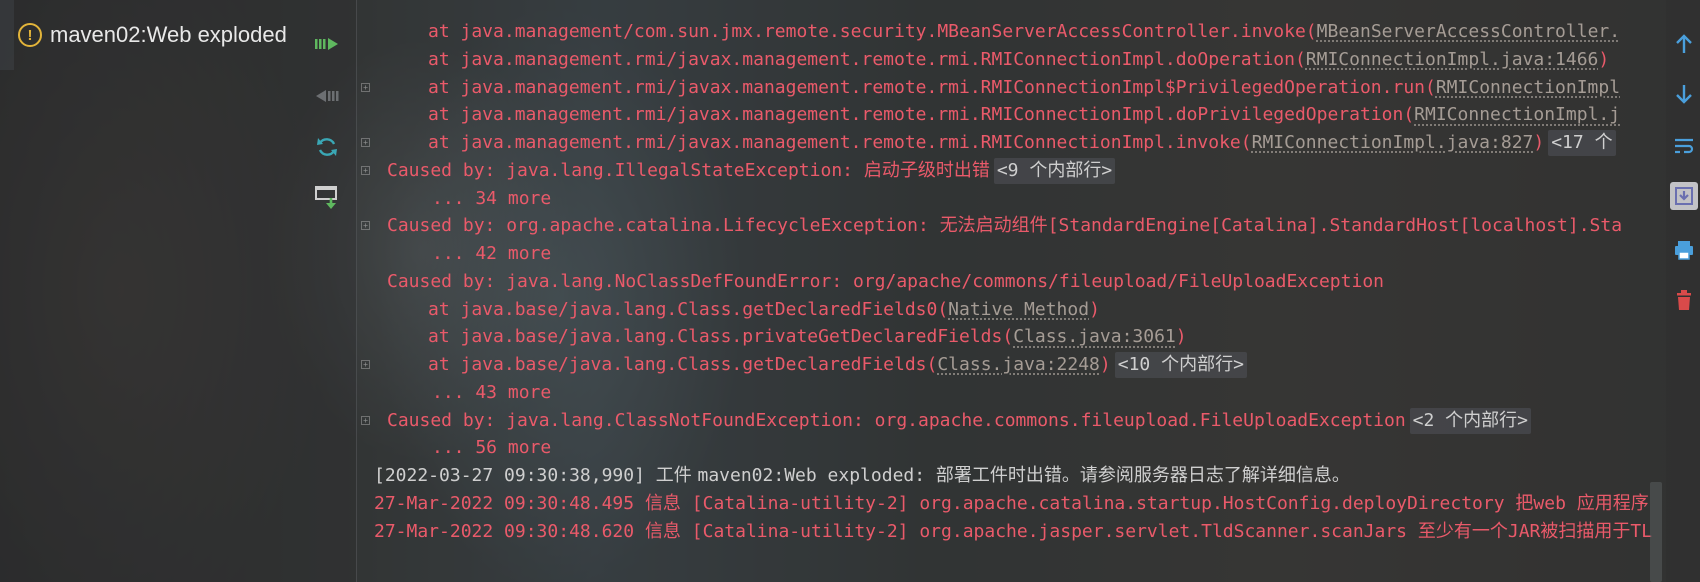  I want to click on console-line: ... 43 more, so click(491, 393).